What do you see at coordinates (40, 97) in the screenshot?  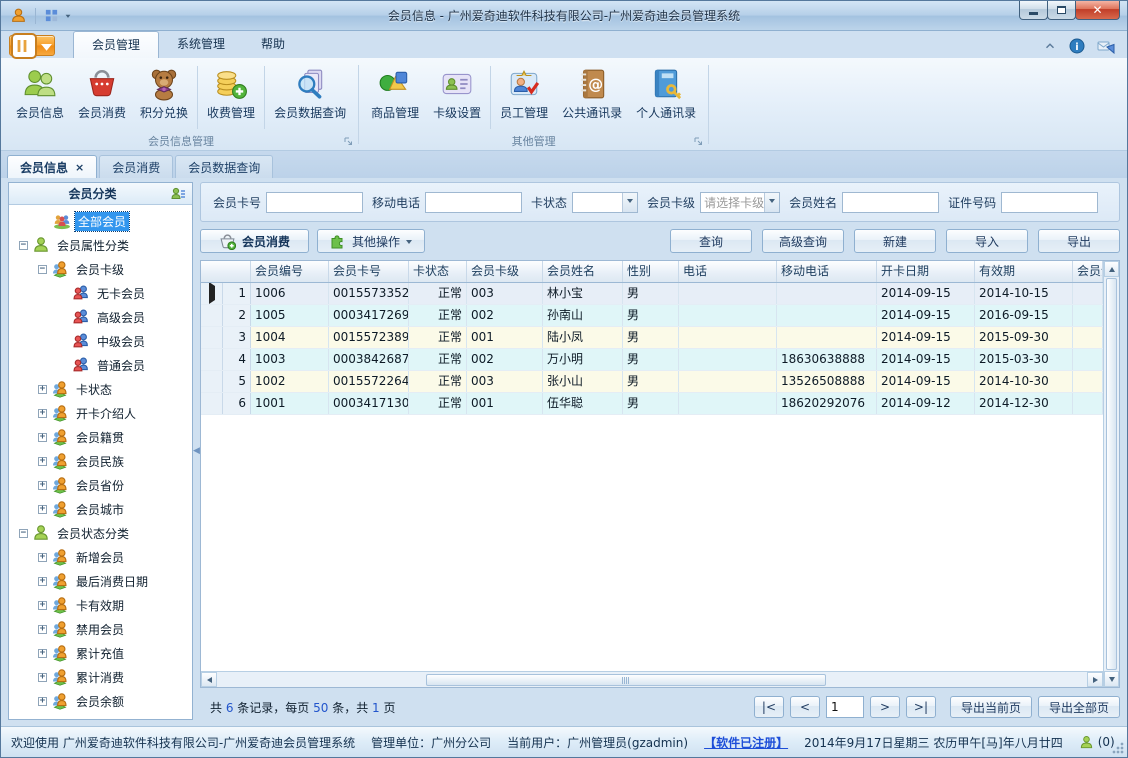 I see `ribbon-button: 会员信息` at bounding box center [40, 97].